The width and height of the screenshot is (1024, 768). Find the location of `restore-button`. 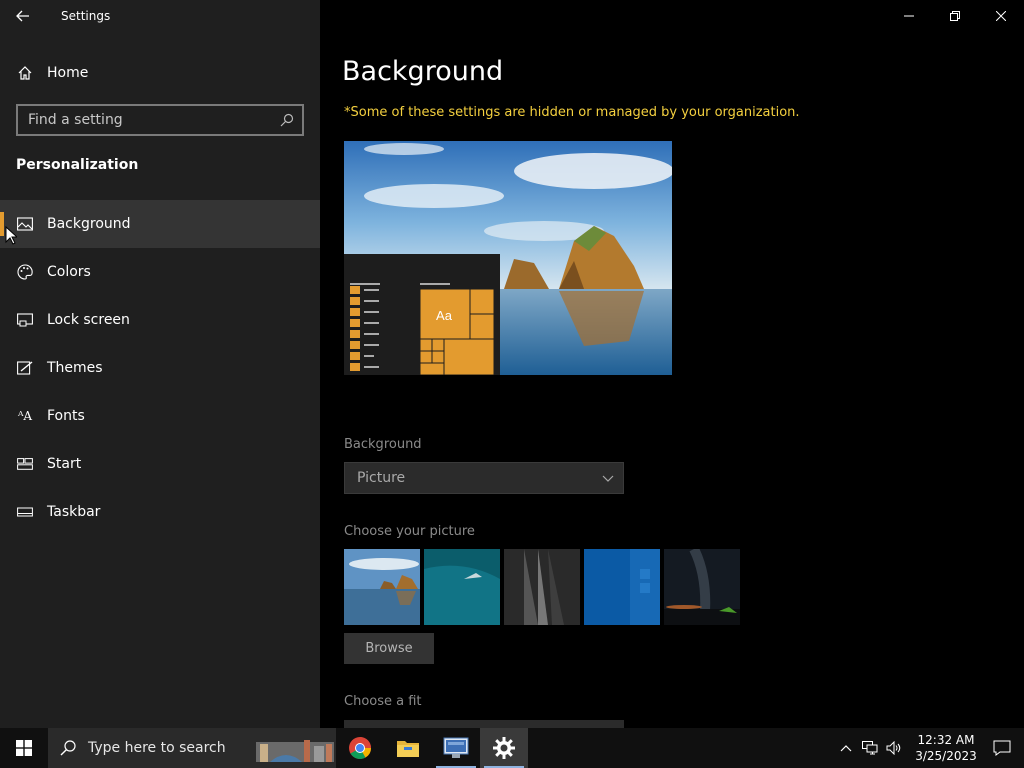

restore-button is located at coordinates (955, 16).